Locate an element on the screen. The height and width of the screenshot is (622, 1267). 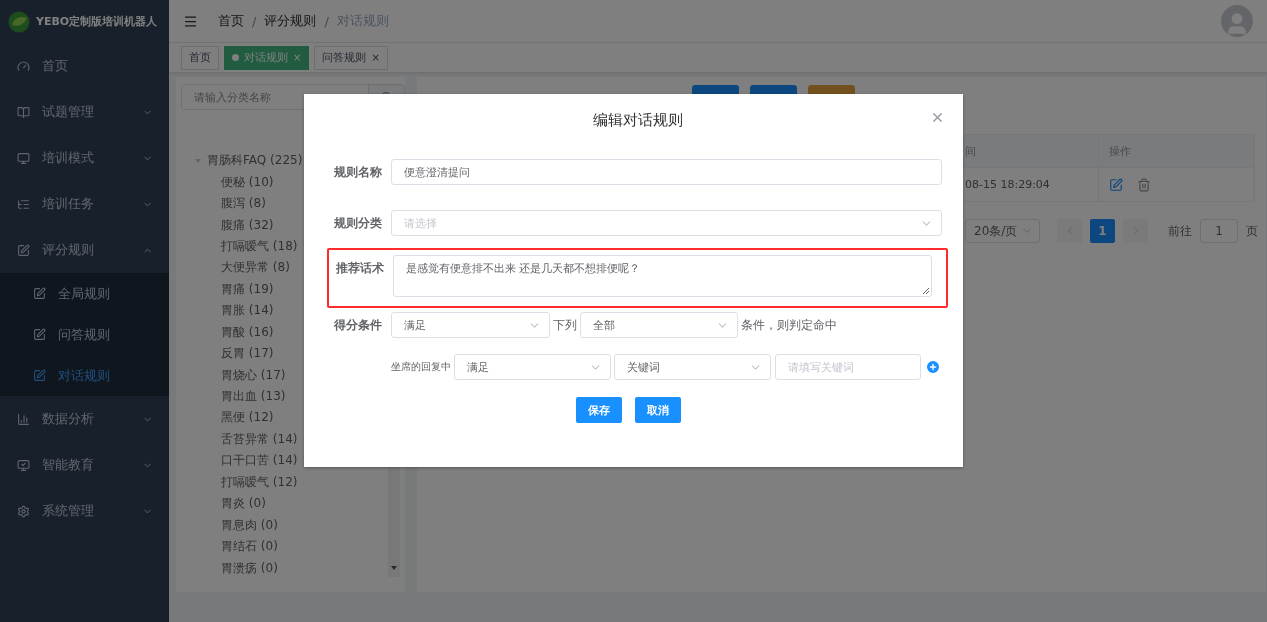
menu-item: 系统管理 is located at coordinates (84, 511).